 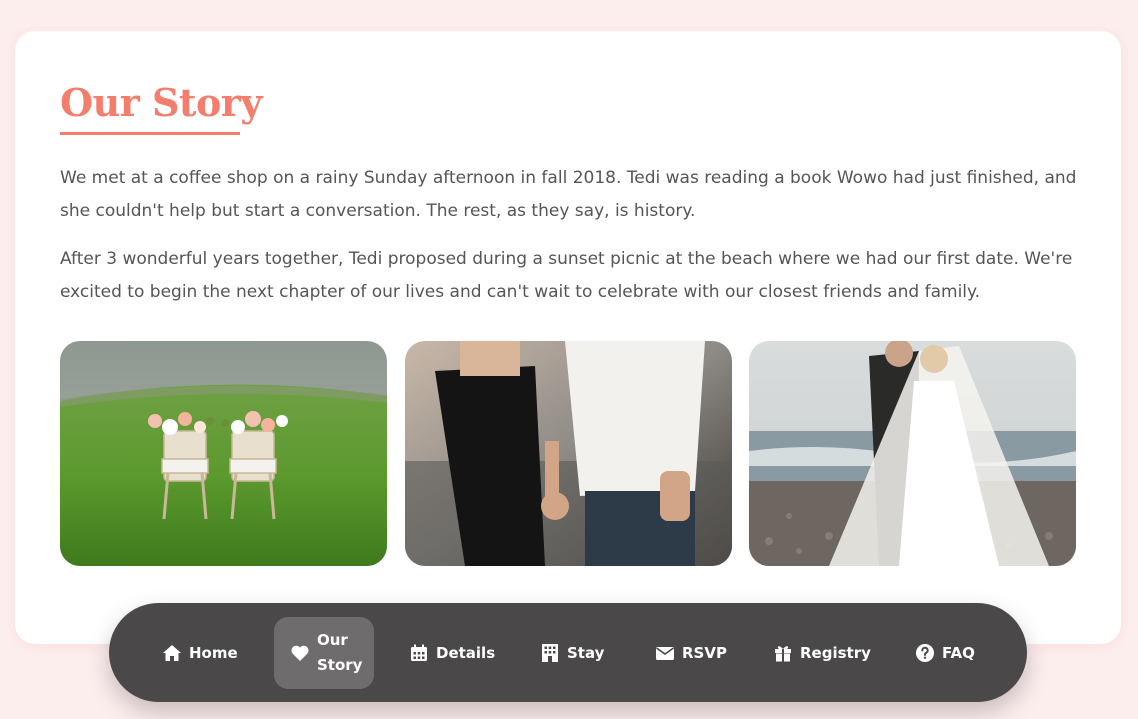 What do you see at coordinates (704, 652) in the screenshot?
I see `nav-rsvp-label: RSVP` at bounding box center [704, 652].